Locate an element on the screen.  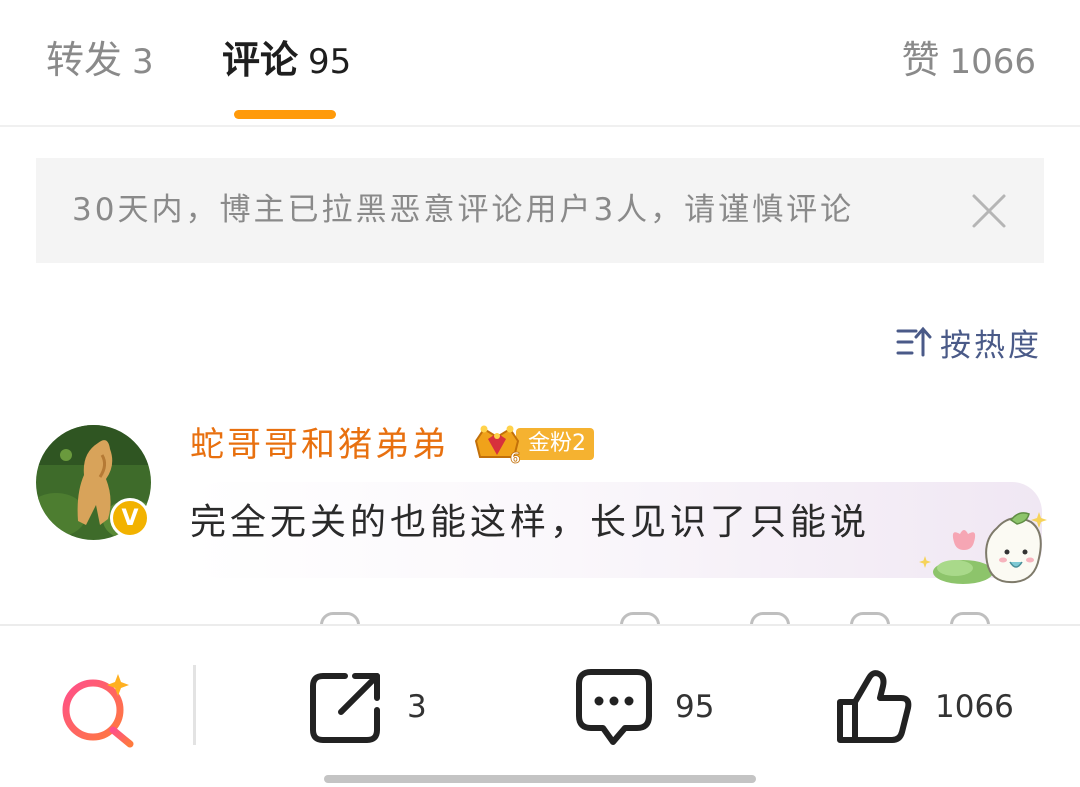
close-icon is located at coordinates (989, 211).